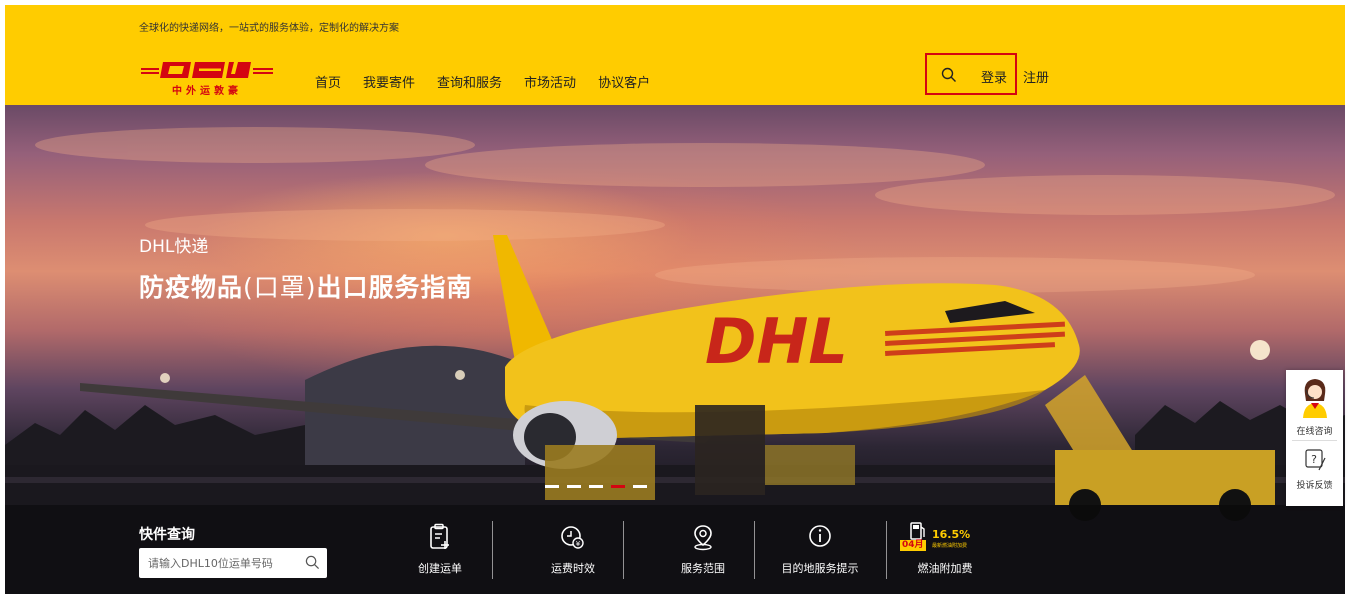  I want to click on hero-subtitle: DHL快递, so click(174, 247).